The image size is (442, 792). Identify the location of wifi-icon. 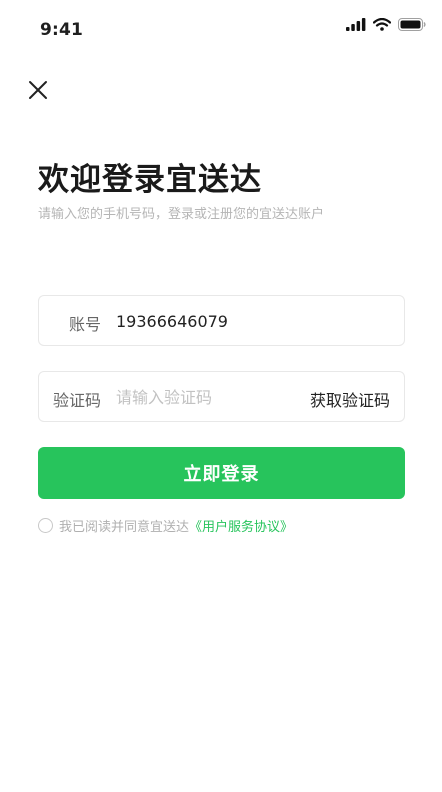
(382, 24).